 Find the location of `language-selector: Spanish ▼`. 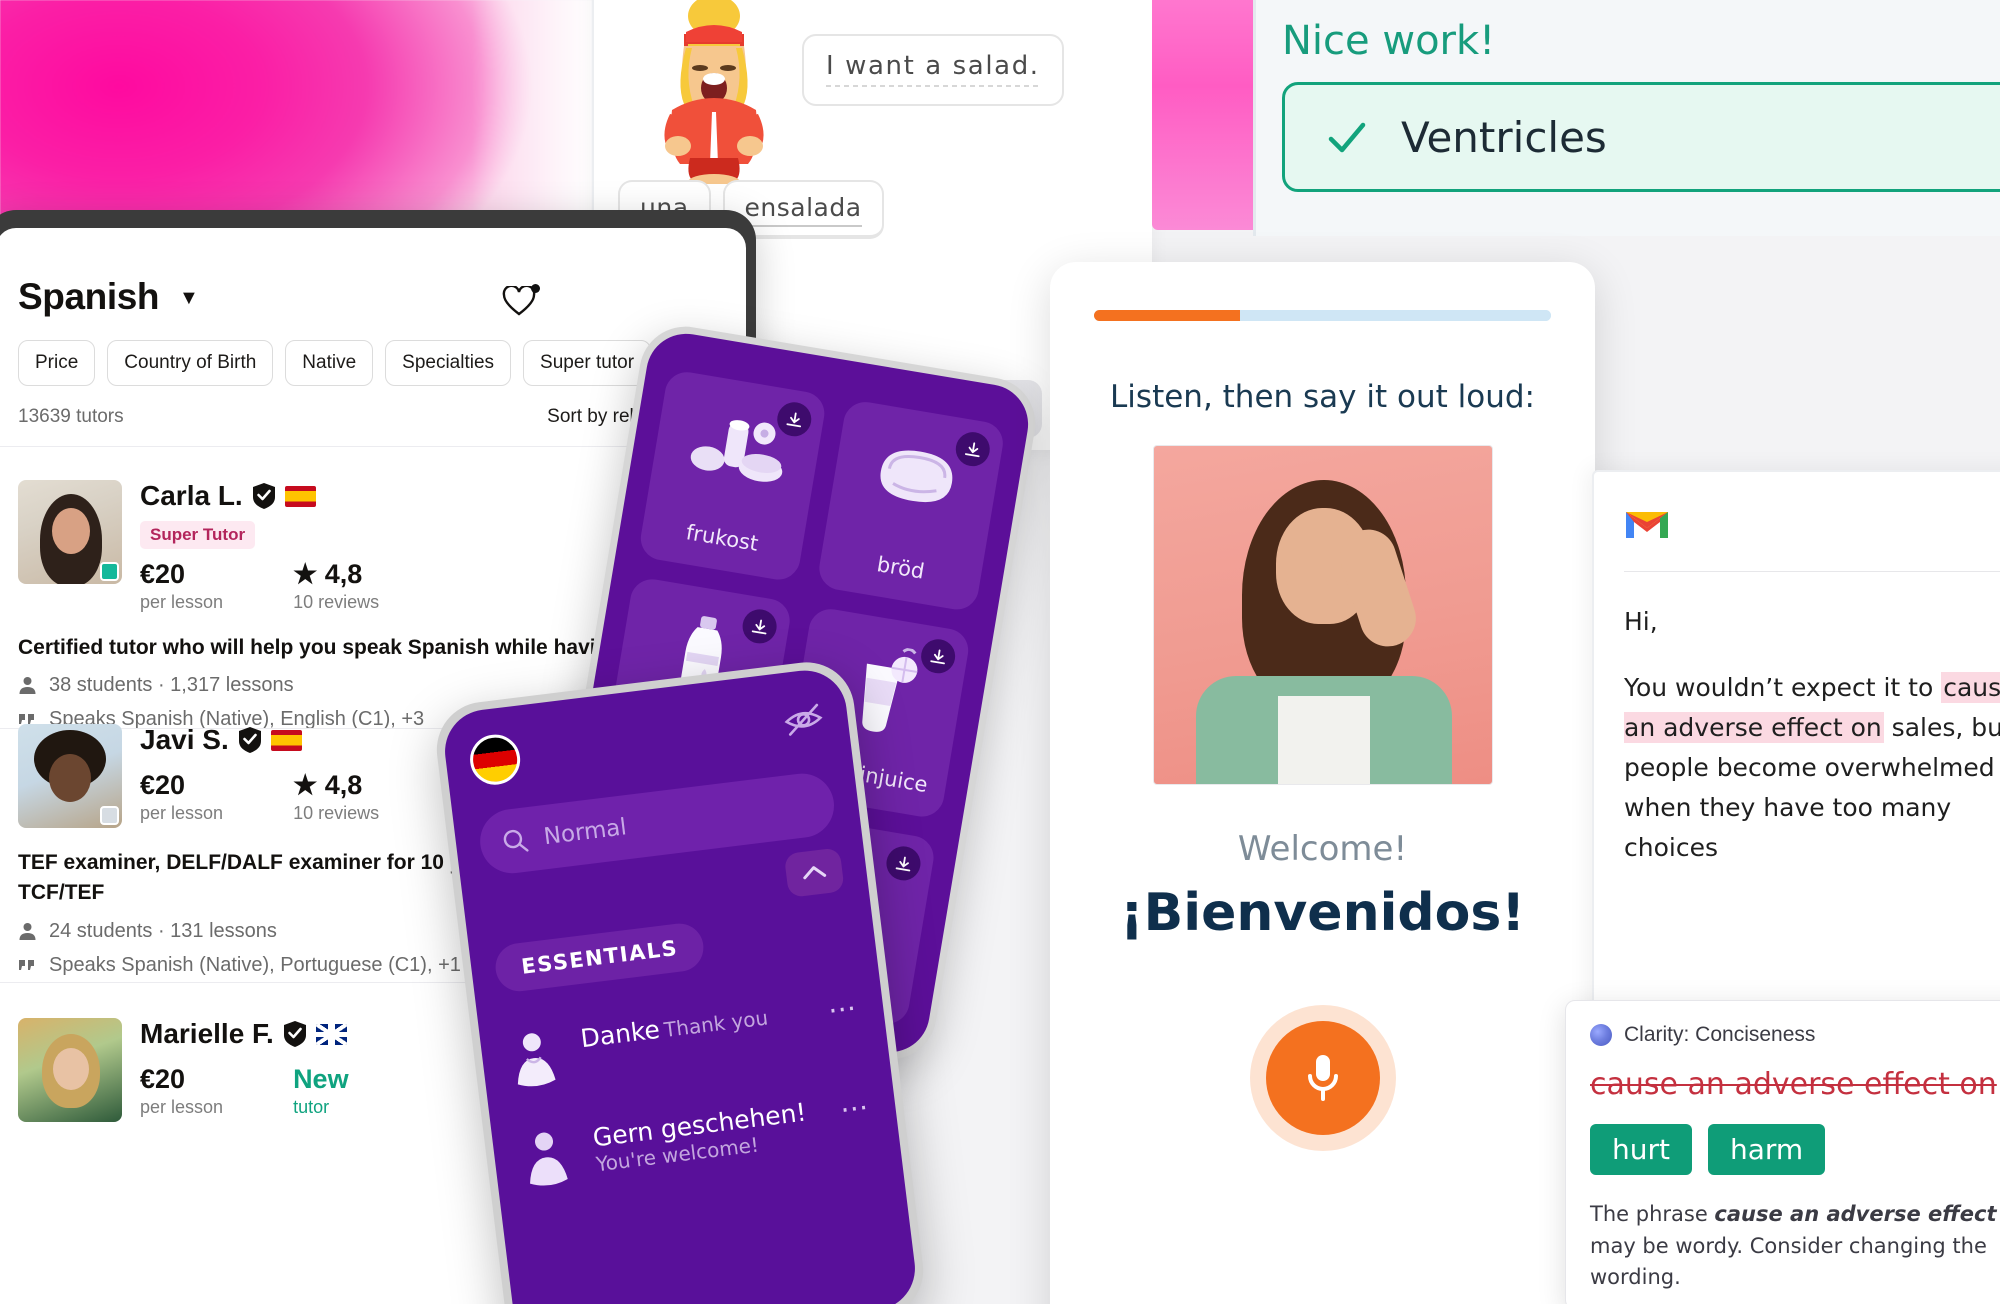

language-selector: Spanish ▼ is located at coordinates (108, 297).